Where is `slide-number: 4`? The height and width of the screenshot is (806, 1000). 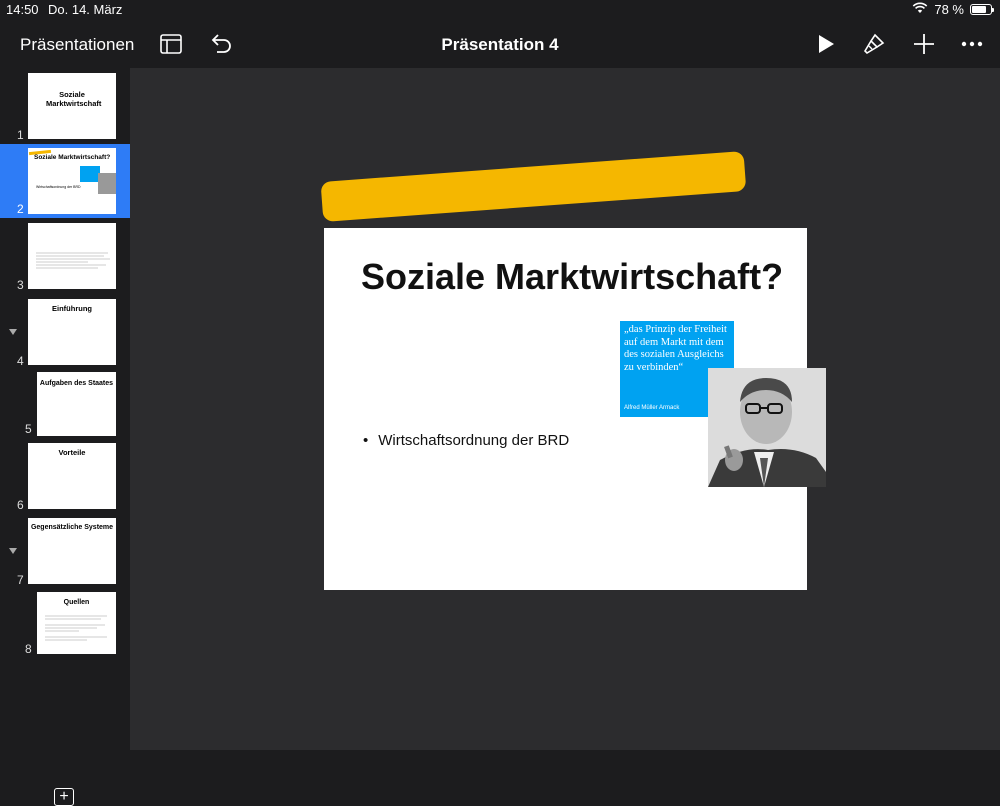
slide-number: 4 is located at coordinates (20, 361).